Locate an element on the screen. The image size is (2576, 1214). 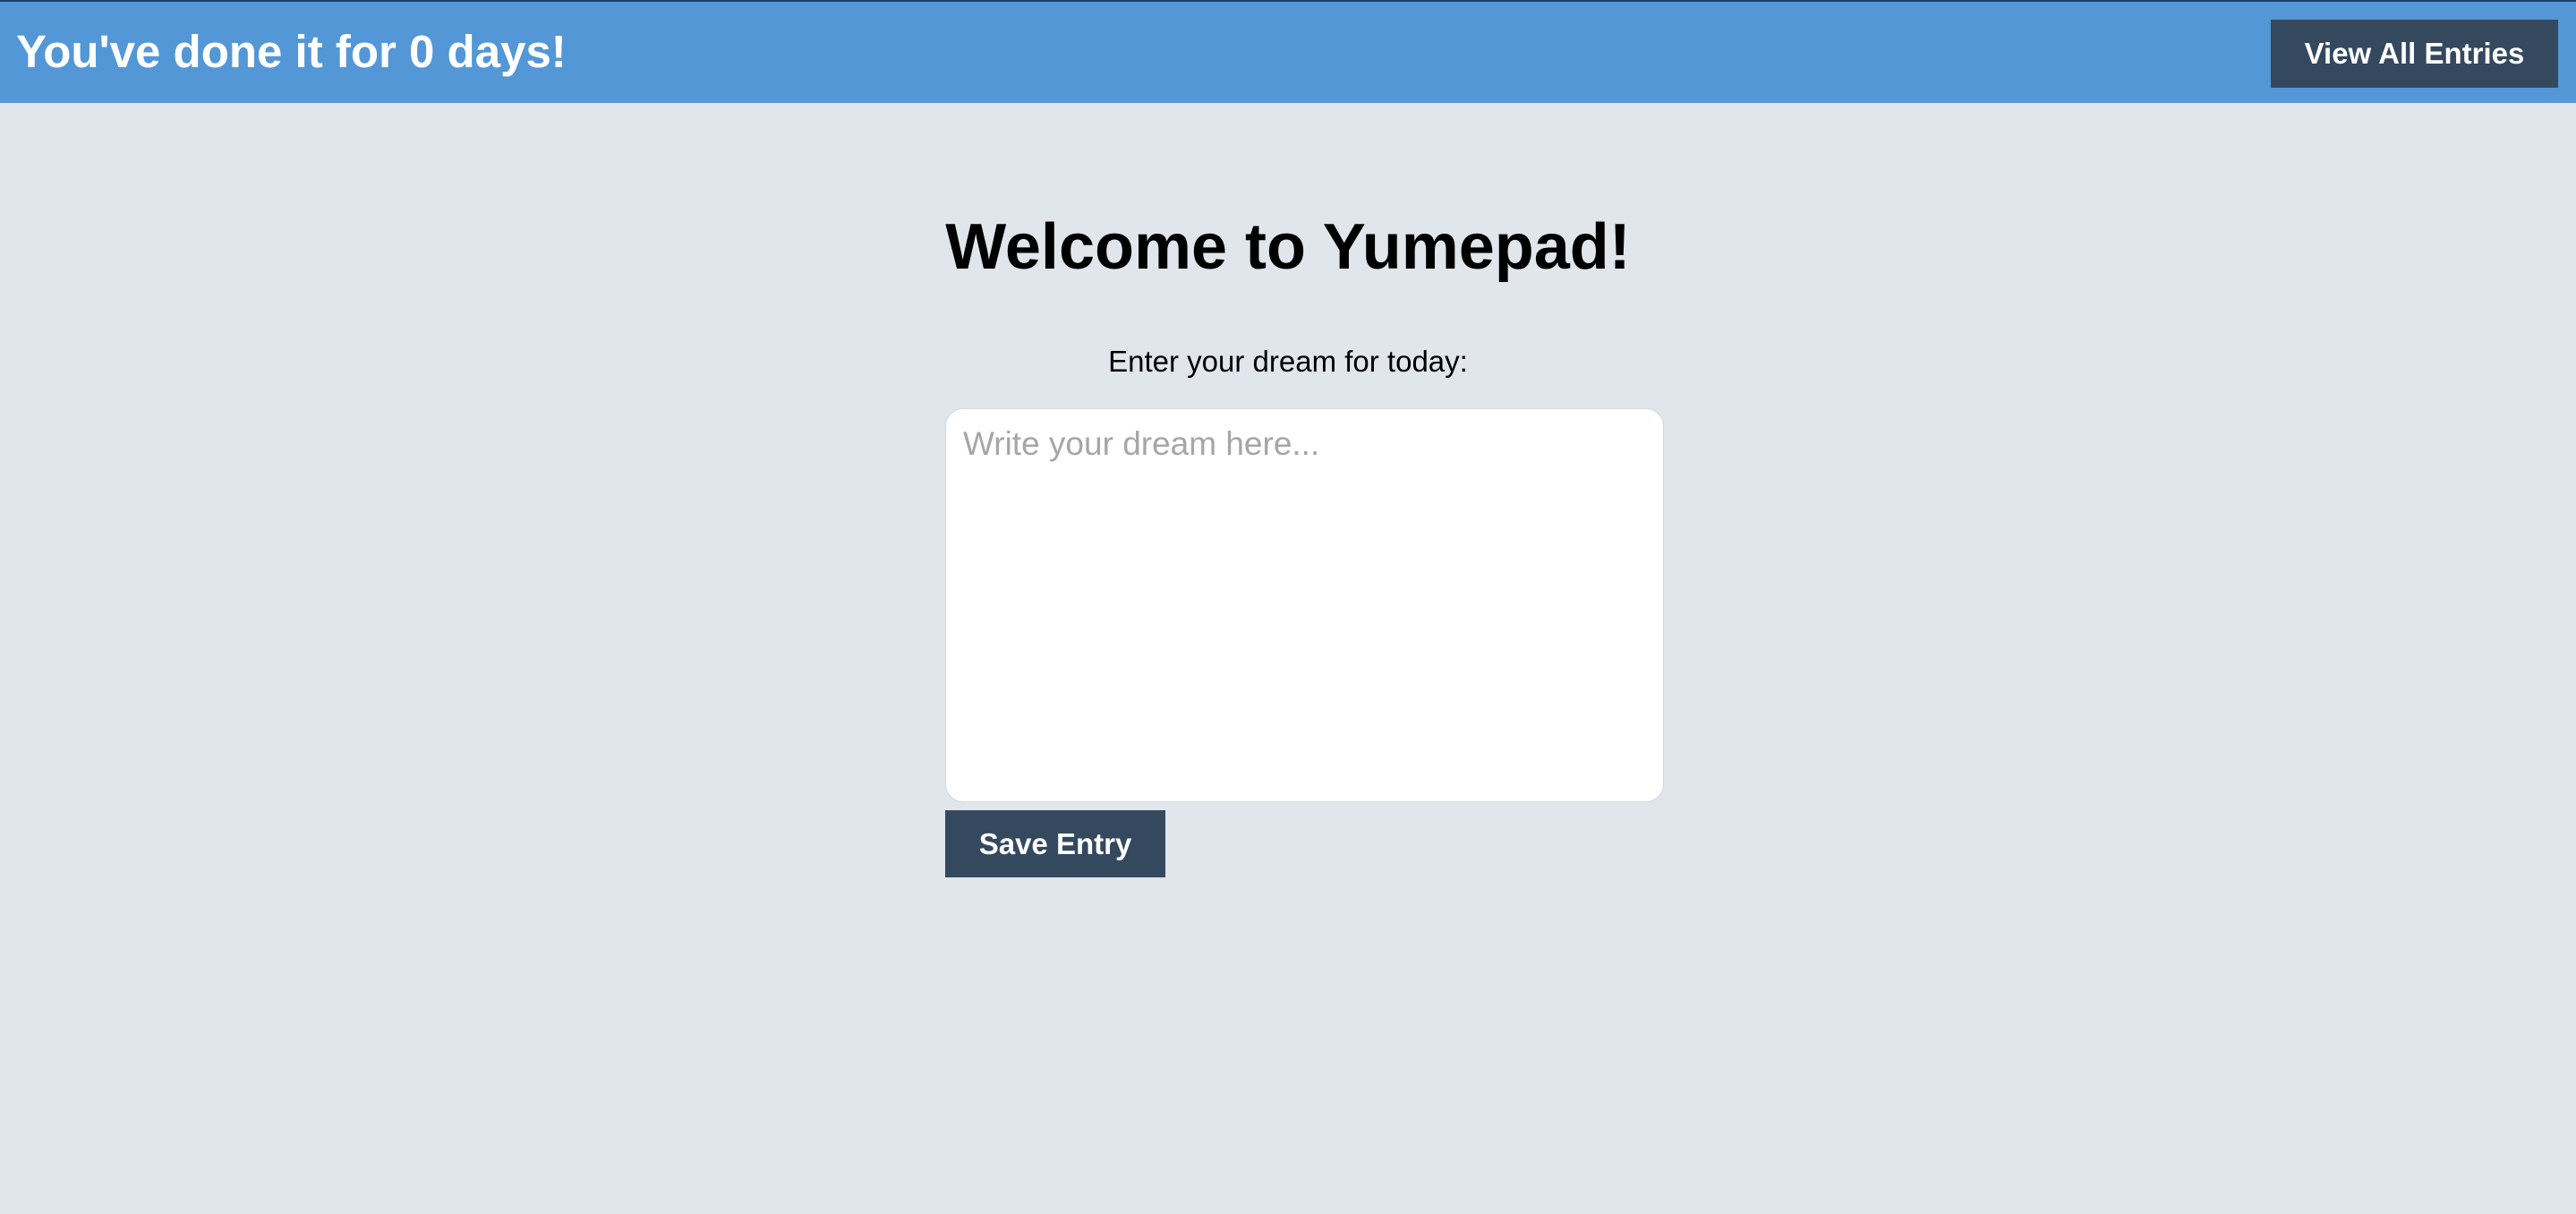
dream-input is located at coordinates (1304, 605).